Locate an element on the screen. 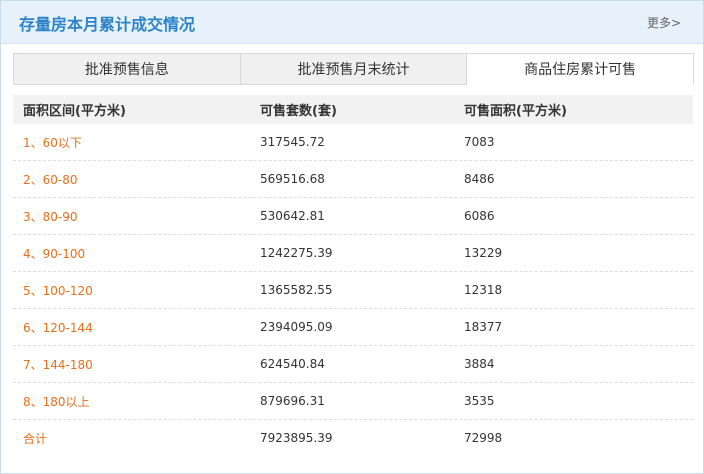  tab-cumulative-available: 商品住房累计可售 is located at coordinates (580, 69).